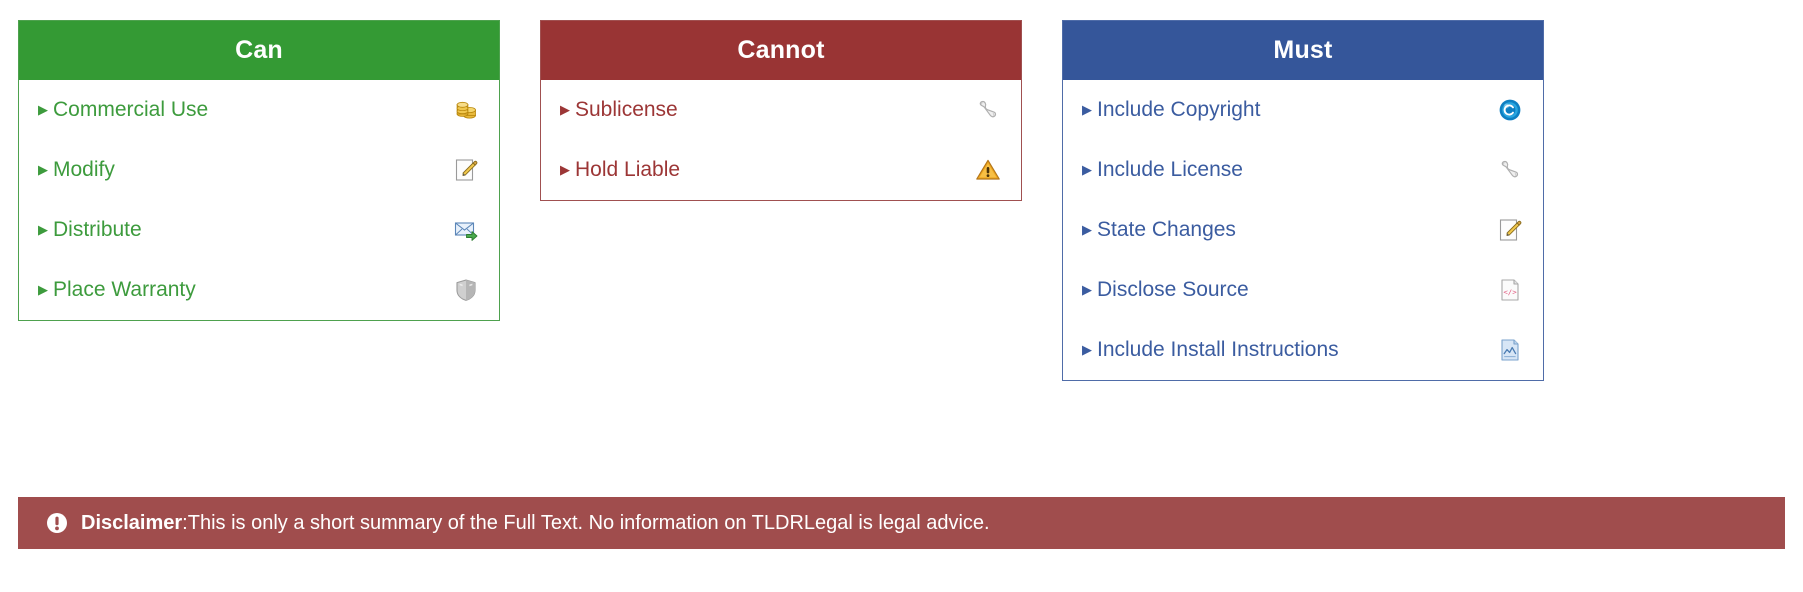 This screenshot has width=1803, height=592. I want to click on blue-document-icon, so click(1510, 350).